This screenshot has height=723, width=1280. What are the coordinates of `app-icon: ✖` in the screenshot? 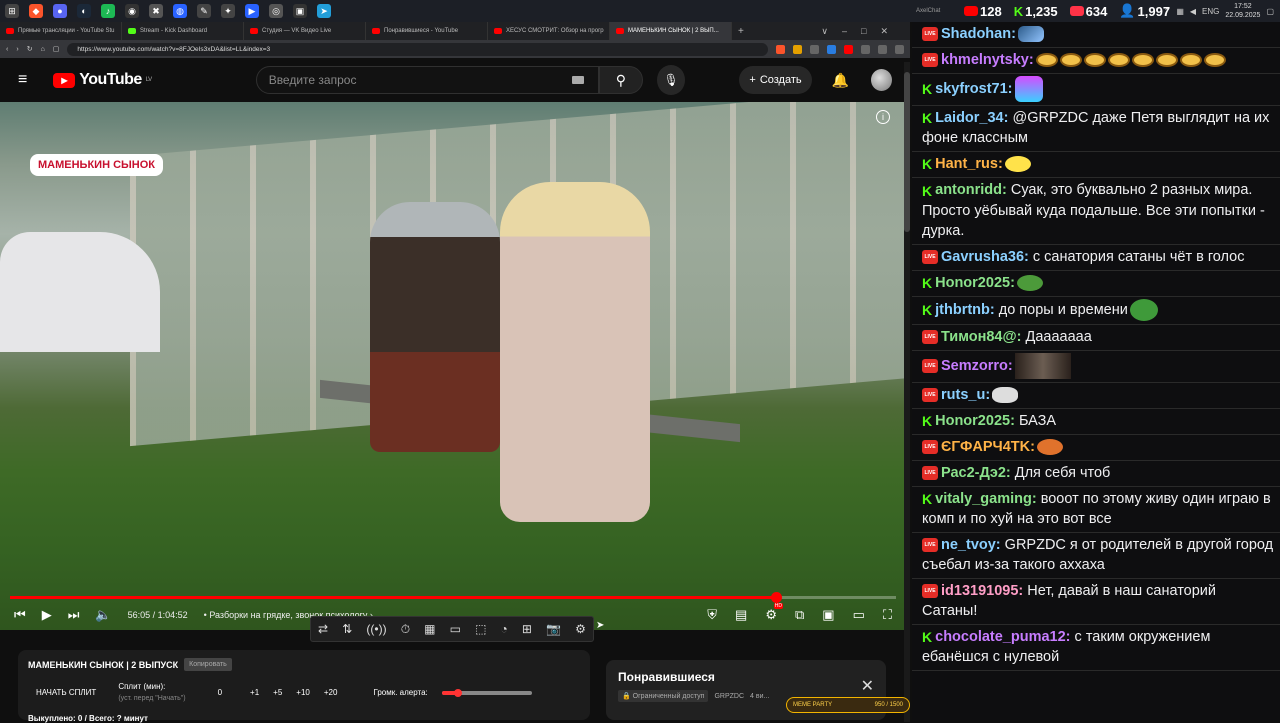 It's located at (156, 11).